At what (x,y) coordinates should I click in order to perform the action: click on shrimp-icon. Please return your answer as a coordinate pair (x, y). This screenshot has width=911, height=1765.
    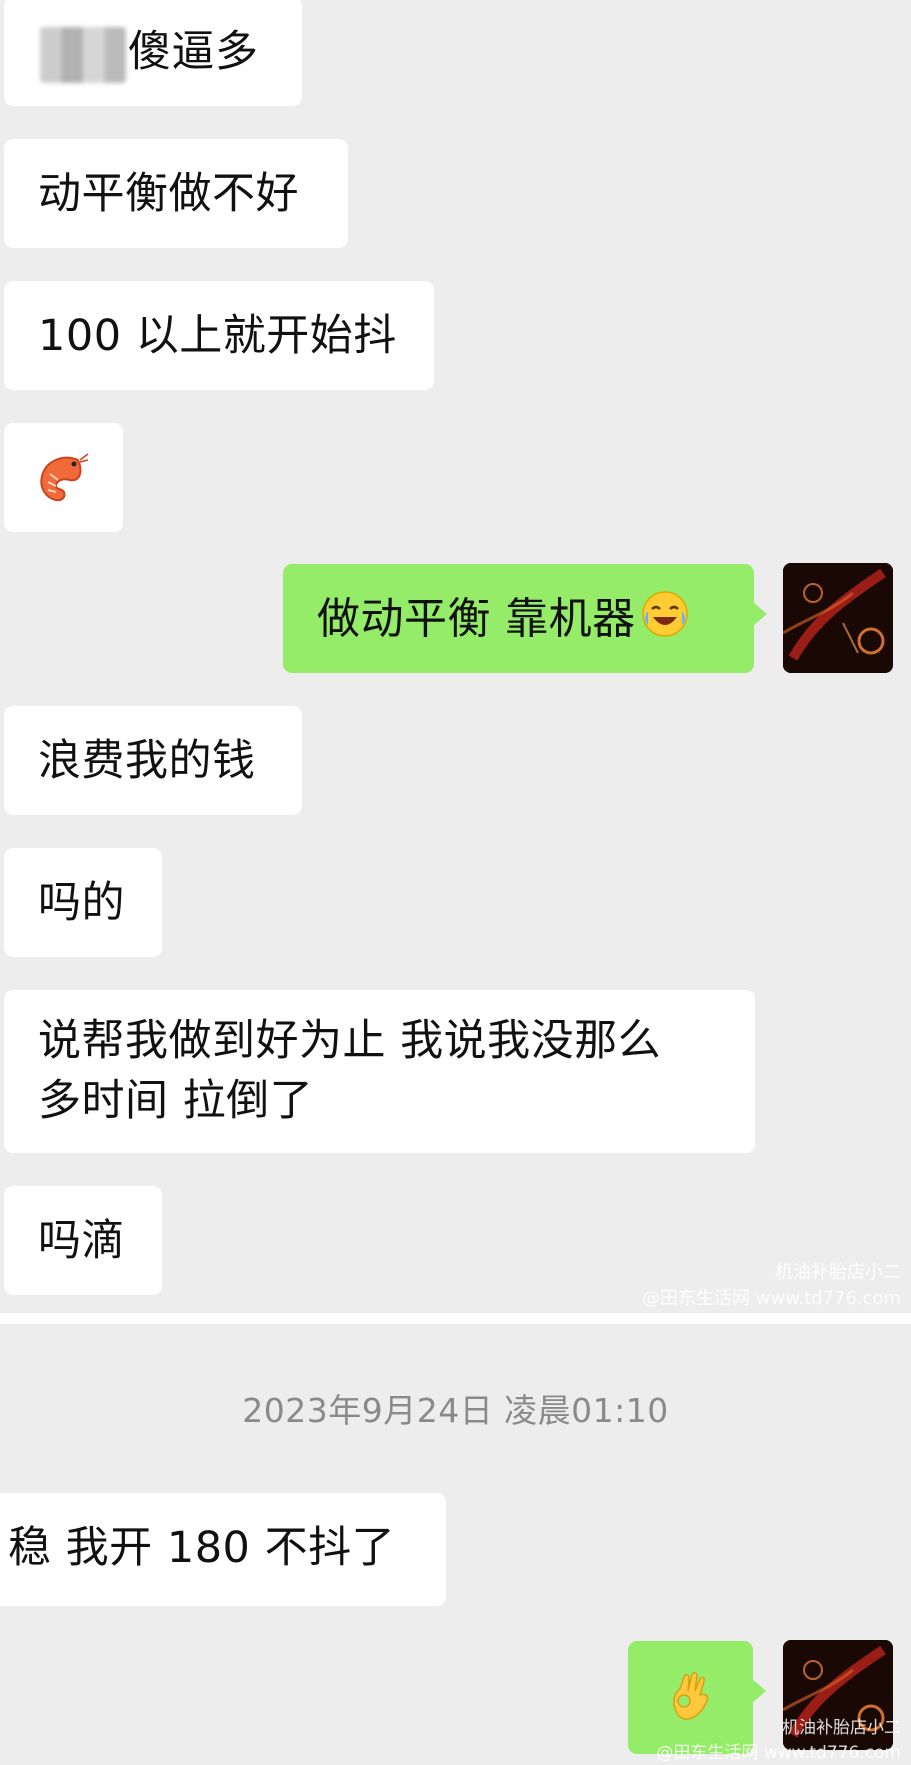
    Looking at the image, I should click on (63, 478).